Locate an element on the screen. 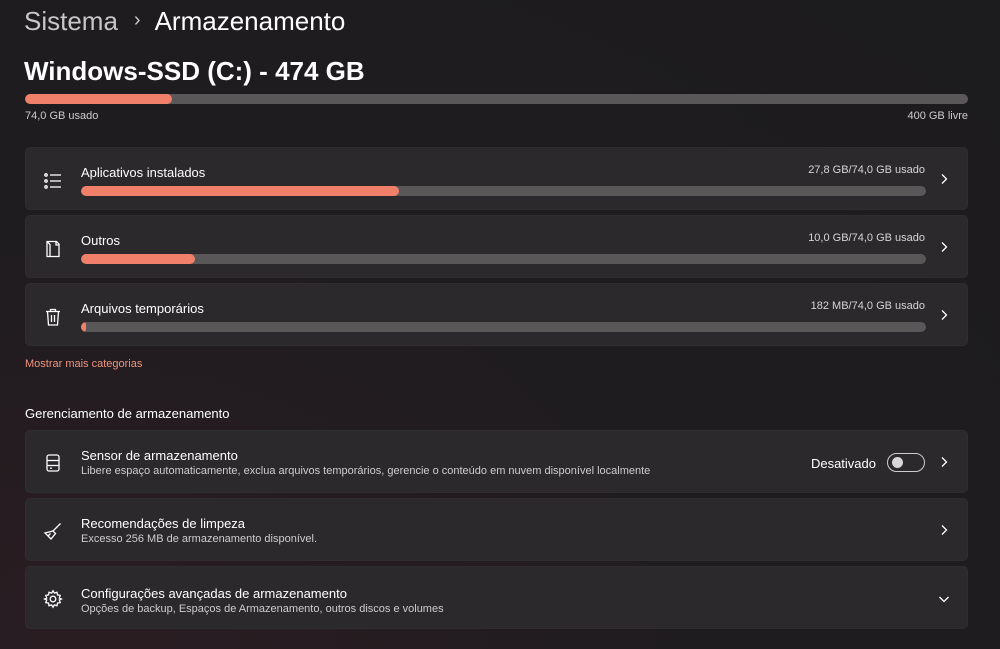 The image size is (1000, 649). category-value: 182 MB/74,0 GB usado is located at coordinates (867, 306).